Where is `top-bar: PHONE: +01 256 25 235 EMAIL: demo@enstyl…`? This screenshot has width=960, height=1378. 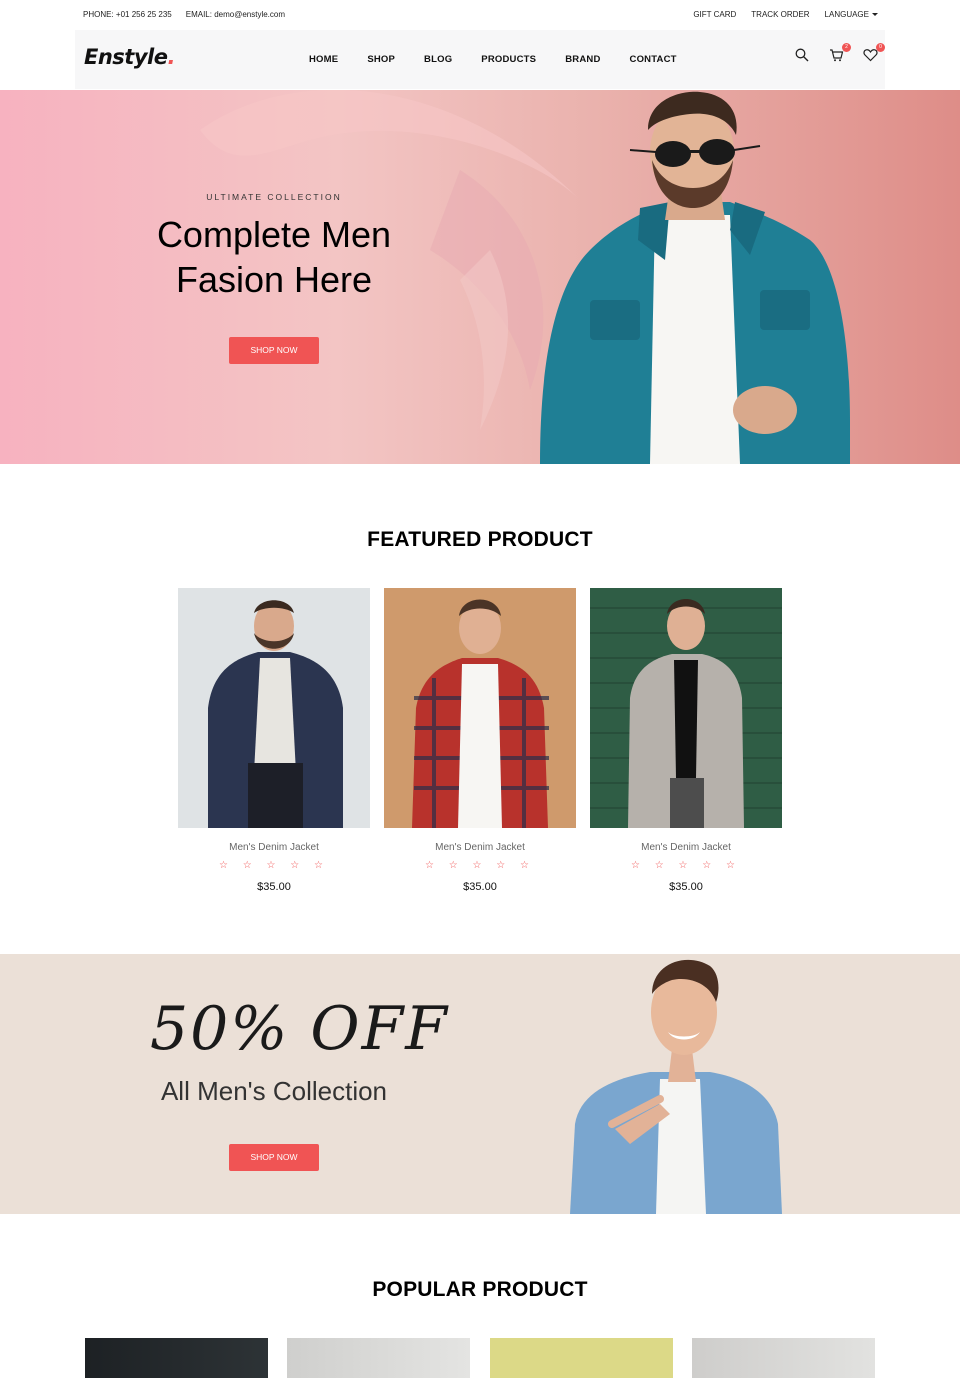 top-bar: PHONE: +01 256 25 235 EMAIL: demo@enstyl… is located at coordinates (480, 15).